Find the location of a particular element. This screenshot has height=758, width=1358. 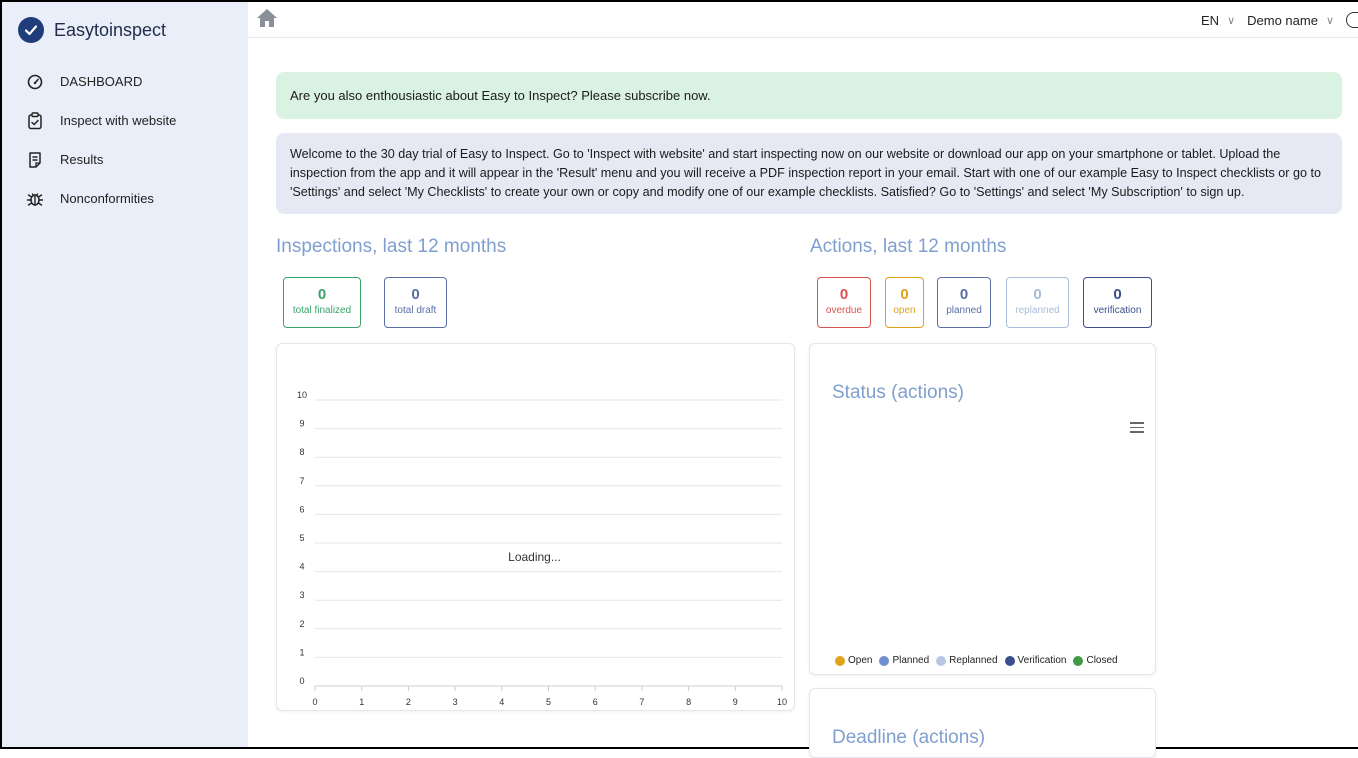

y-tick-label: 9 is located at coordinates (301, 424).